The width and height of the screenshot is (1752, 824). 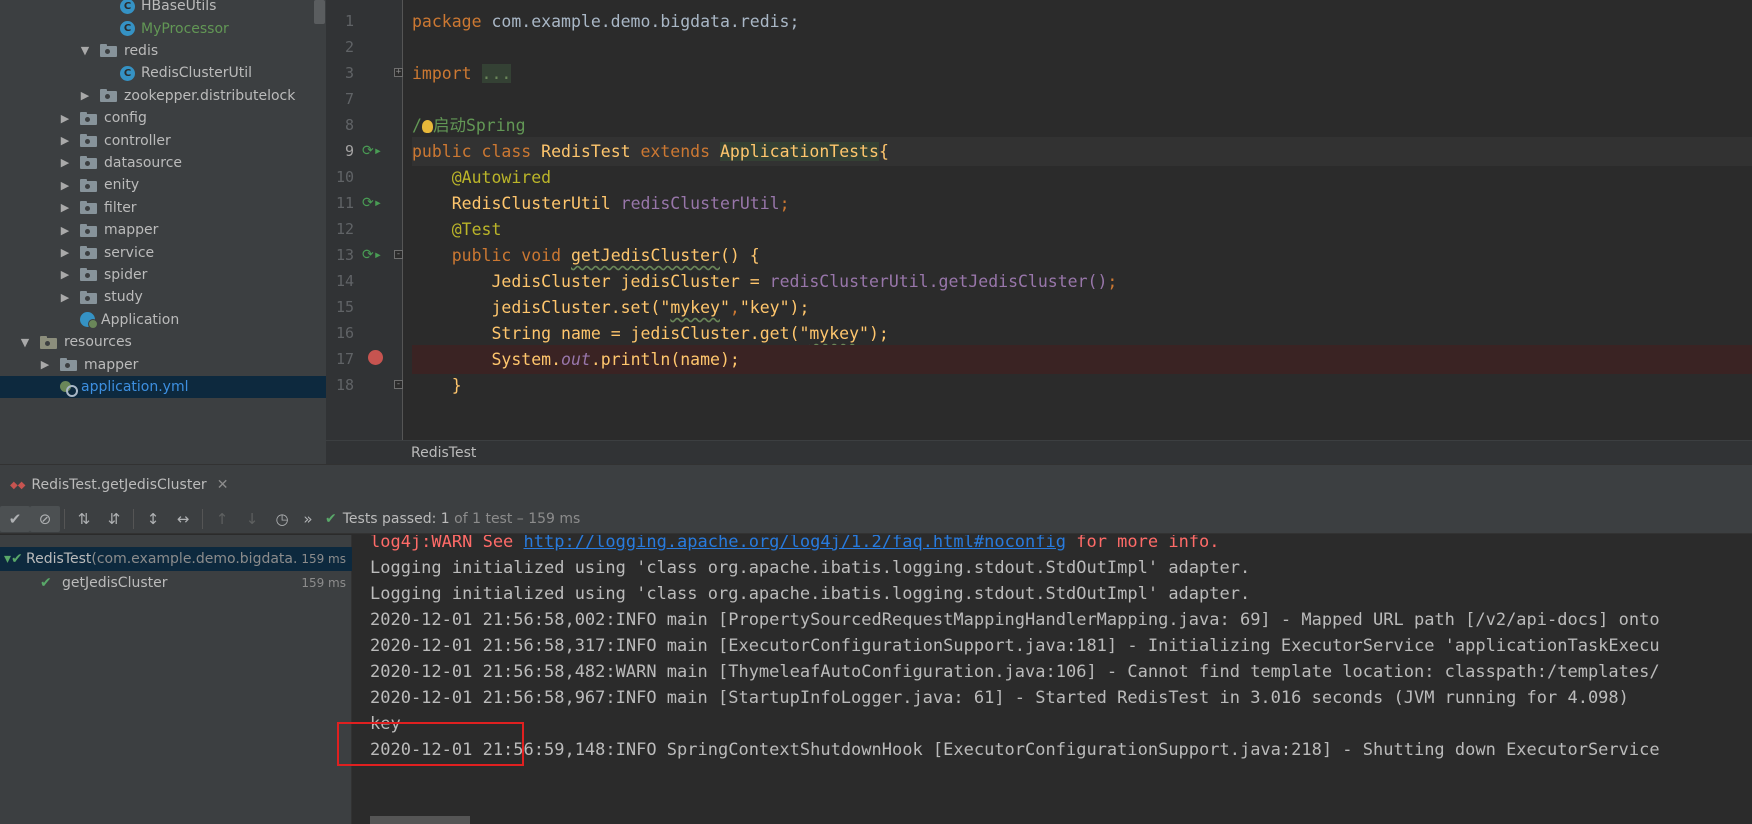 I want to click on code-token: public, so click(x=442, y=151).